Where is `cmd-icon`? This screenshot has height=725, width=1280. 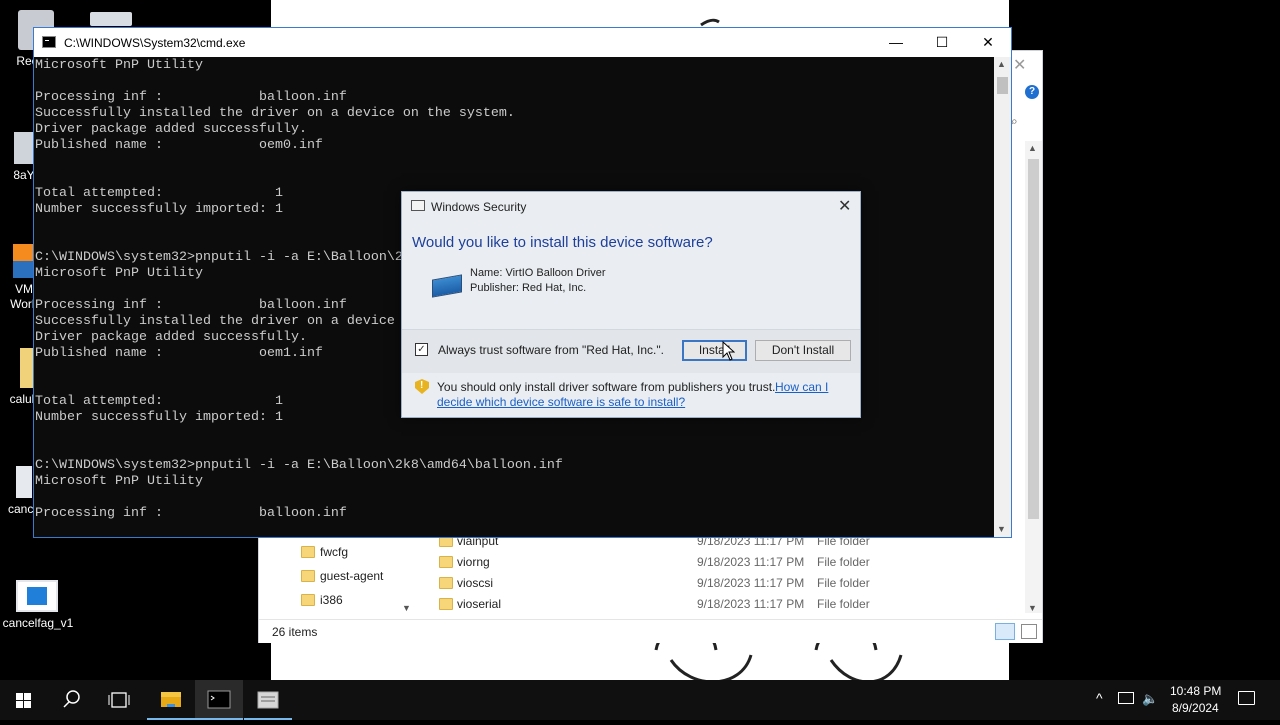
cmd-icon is located at coordinates (49, 42).